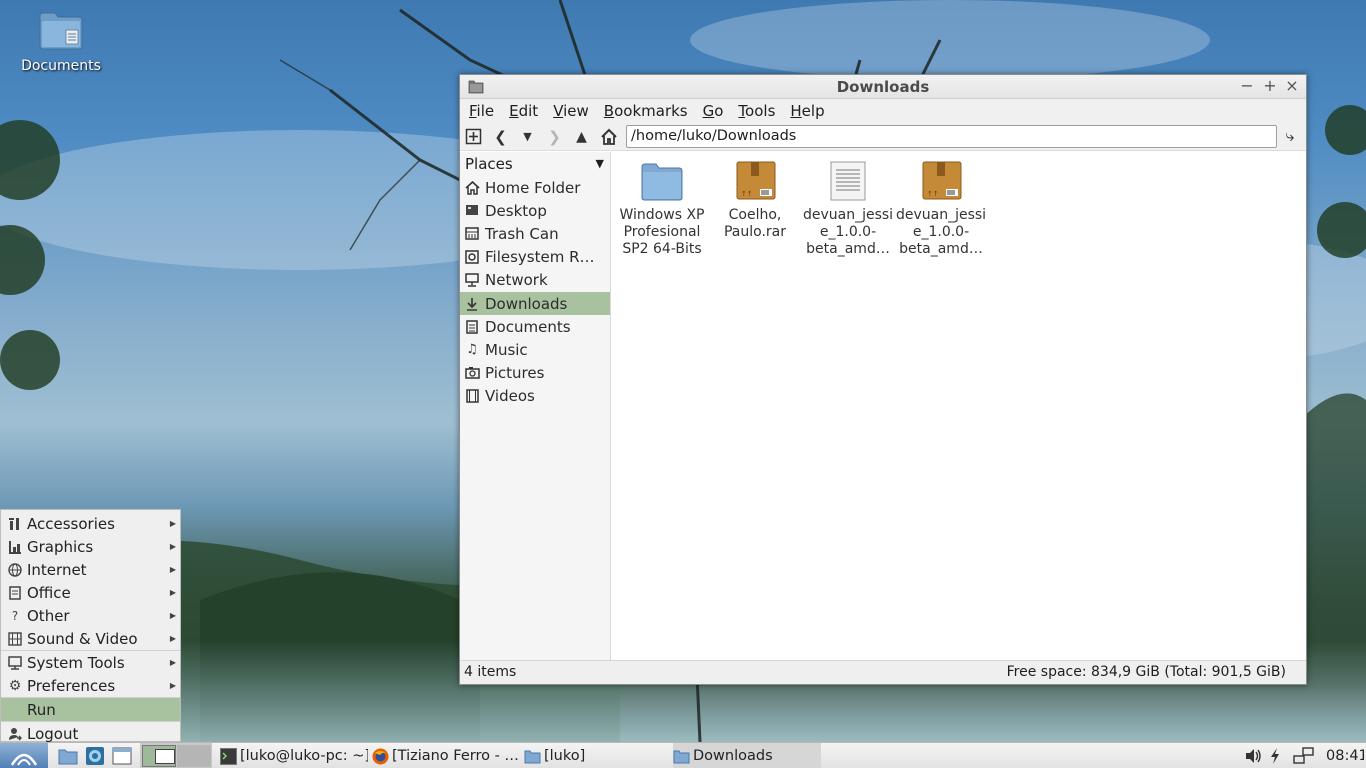 This screenshot has height=768, width=1366. I want to click on task-folder-luko: [luko], so click(596, 755).